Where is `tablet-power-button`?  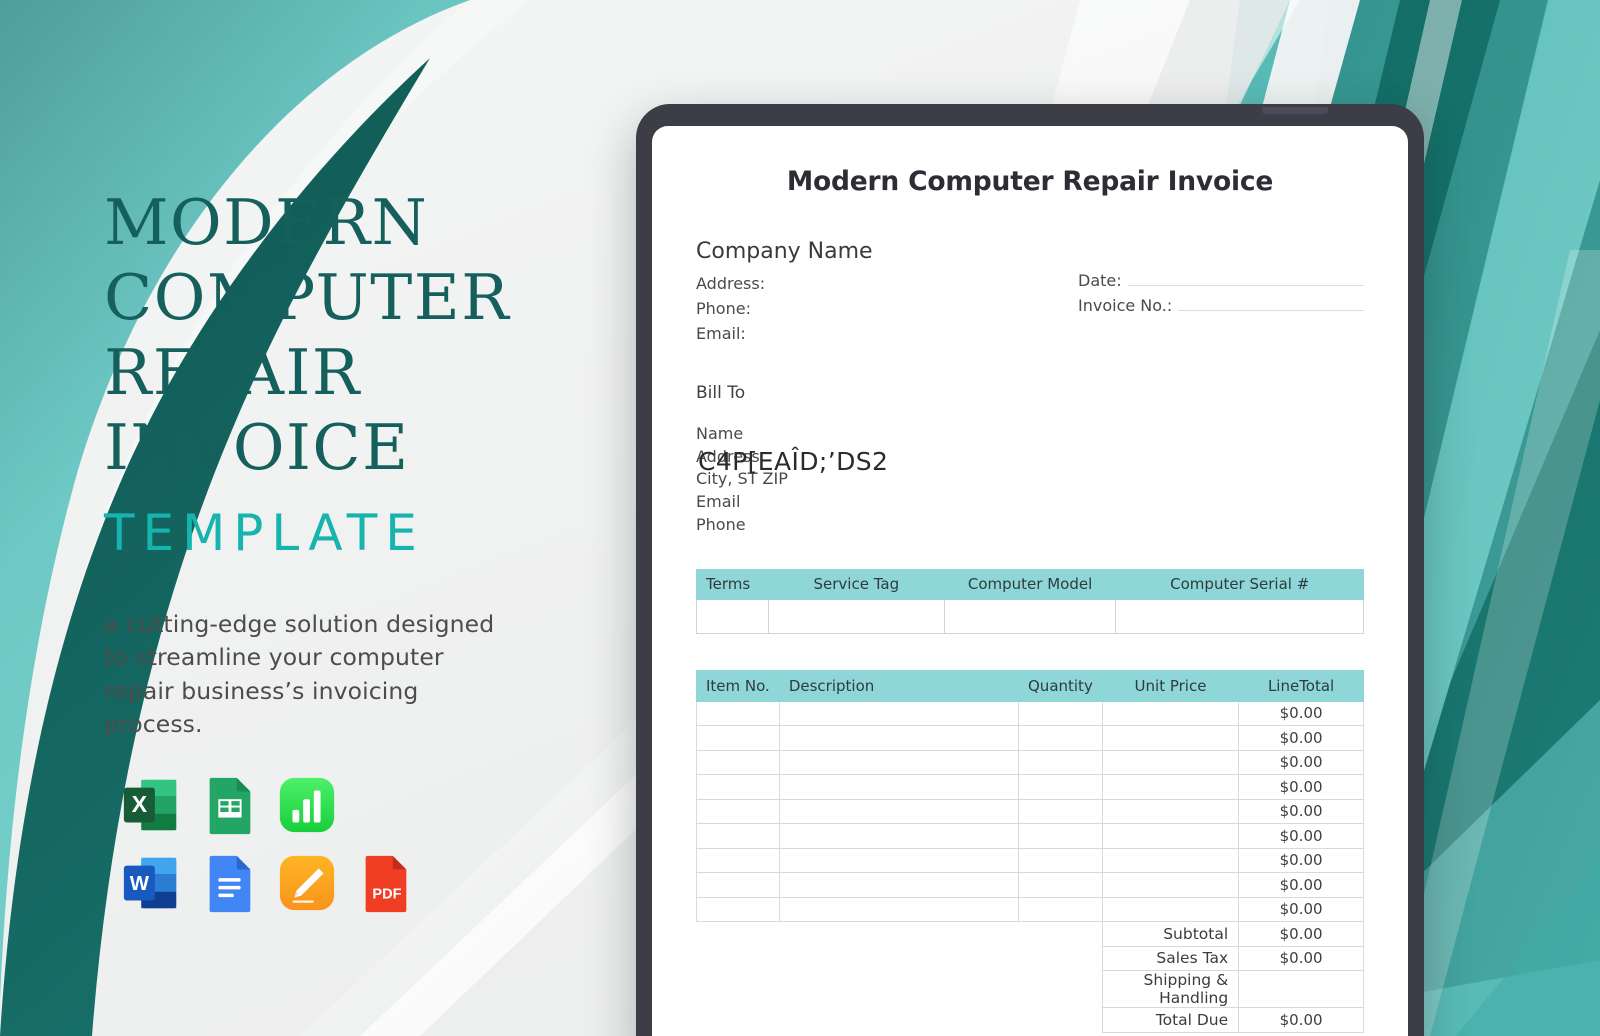
tablet-power-button is located at coordinates (1295, 110).